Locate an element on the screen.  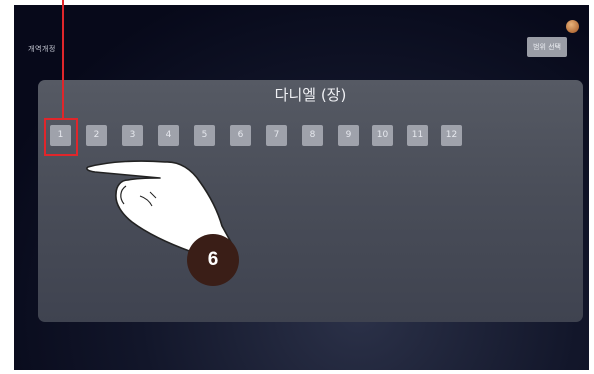
pointing-hand-icon is located at coordinates (159, 207).